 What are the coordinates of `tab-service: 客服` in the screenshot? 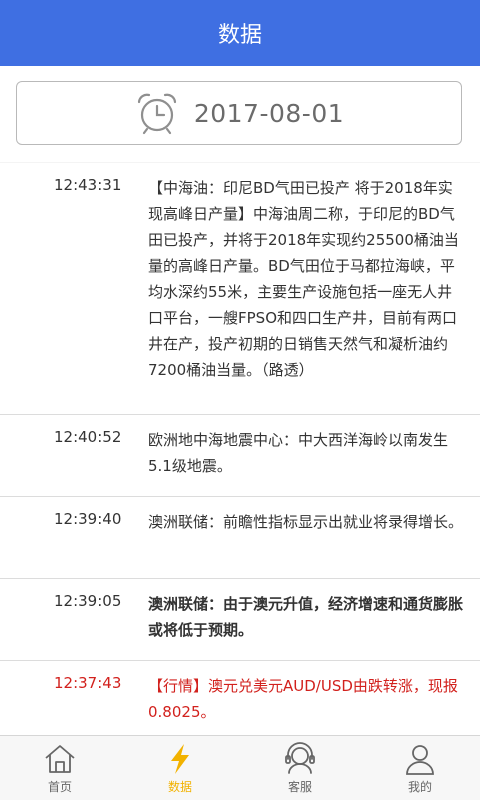 It's located at (300, 768).